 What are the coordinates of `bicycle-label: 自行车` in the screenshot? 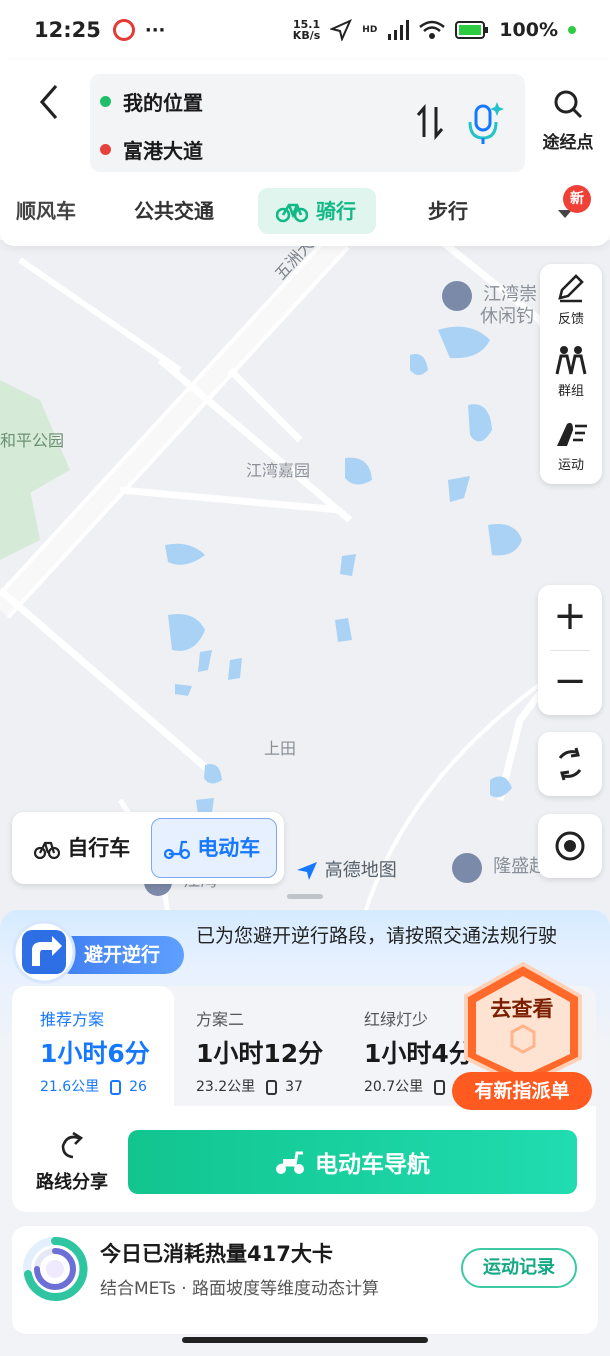 It's located at (99, 848).